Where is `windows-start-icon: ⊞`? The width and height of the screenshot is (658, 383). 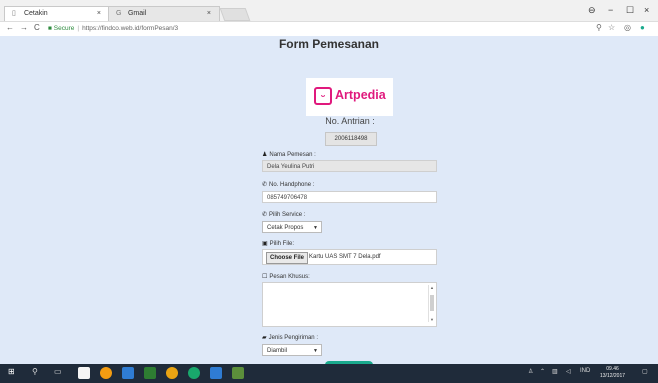
windows-start-icon: ⊞ is located at coordinates (11, 371).